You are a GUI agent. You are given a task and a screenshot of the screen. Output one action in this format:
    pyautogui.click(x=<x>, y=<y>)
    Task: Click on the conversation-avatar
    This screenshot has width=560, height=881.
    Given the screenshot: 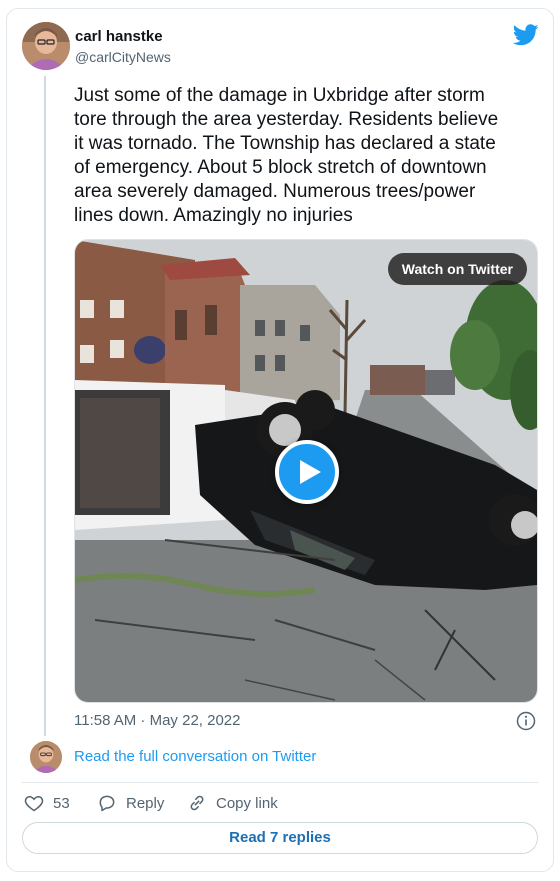 What is the action you would take?
    pyautogui.click(x=46, y=757)
    